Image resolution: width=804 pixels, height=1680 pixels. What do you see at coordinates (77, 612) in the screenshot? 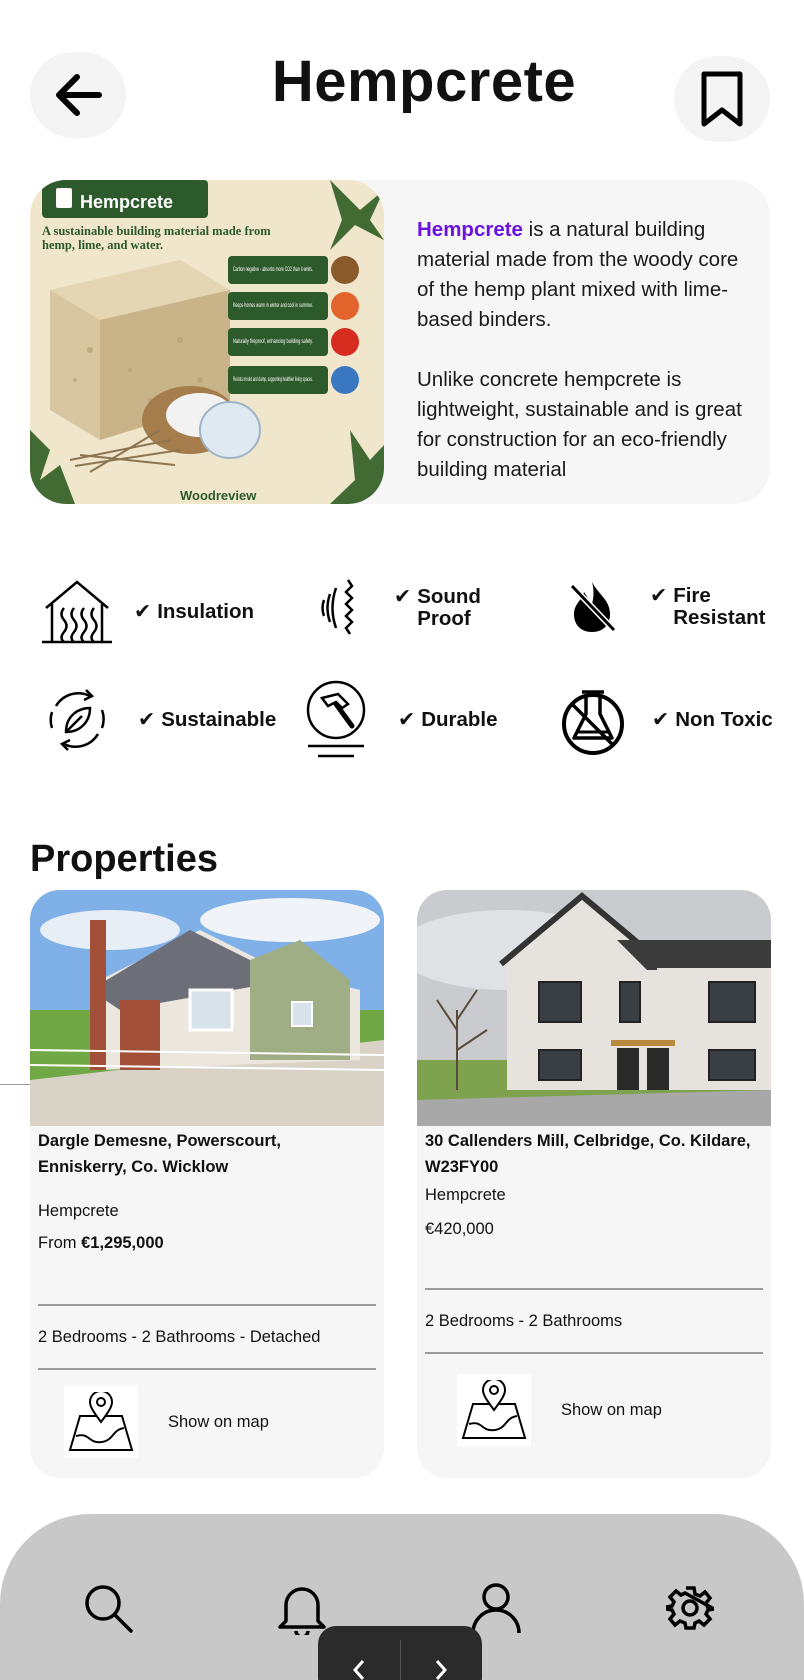
I see `house-heat-icon` at bounding box center [77, 612].